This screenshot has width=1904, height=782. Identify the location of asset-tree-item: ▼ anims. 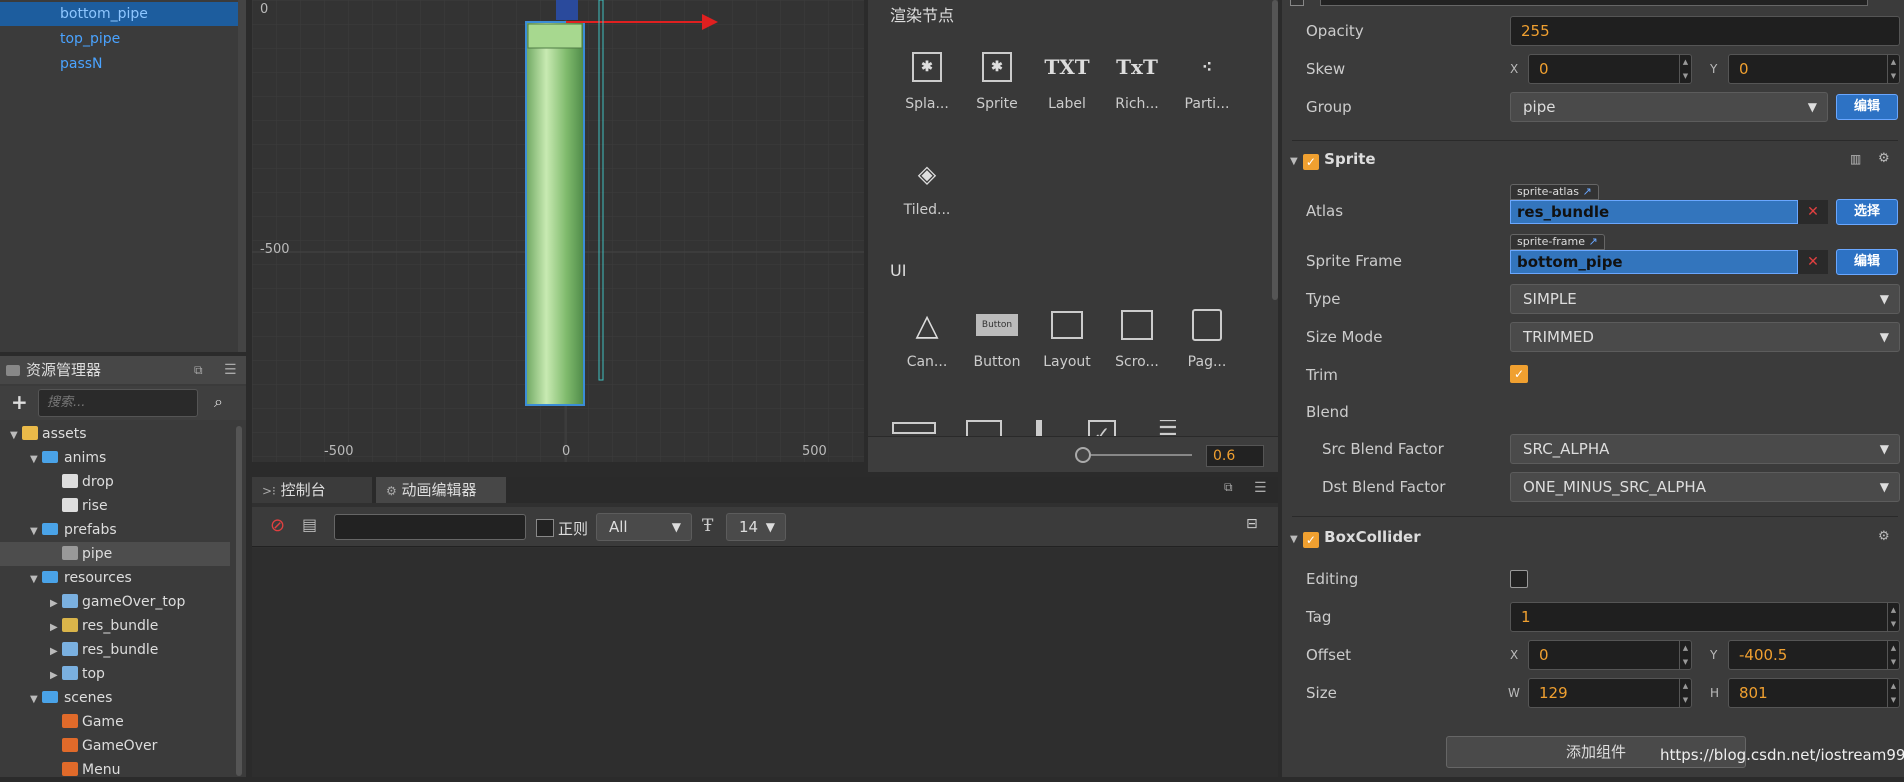
(115, 458).